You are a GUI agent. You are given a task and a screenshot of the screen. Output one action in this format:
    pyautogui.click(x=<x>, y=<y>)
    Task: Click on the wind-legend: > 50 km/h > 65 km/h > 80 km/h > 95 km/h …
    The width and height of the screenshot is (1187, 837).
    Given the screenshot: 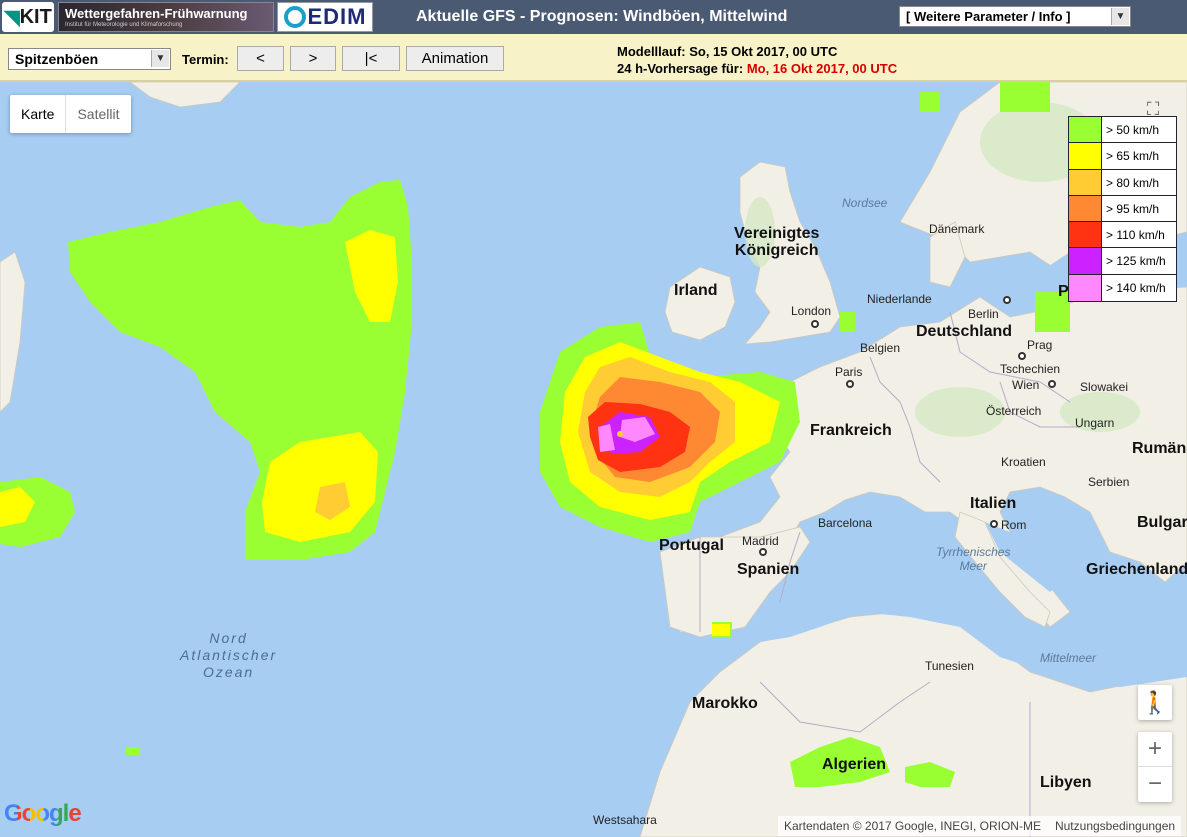 What is the action you would take?
    pyautogui.click(x=1122, y=209)
    